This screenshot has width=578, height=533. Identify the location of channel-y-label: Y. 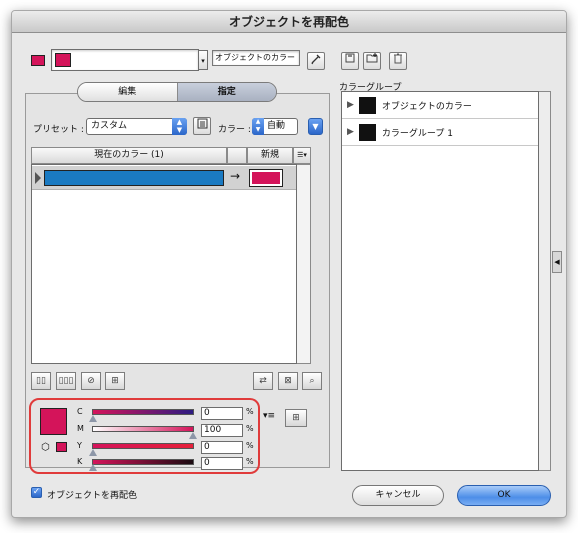
(79, 445).